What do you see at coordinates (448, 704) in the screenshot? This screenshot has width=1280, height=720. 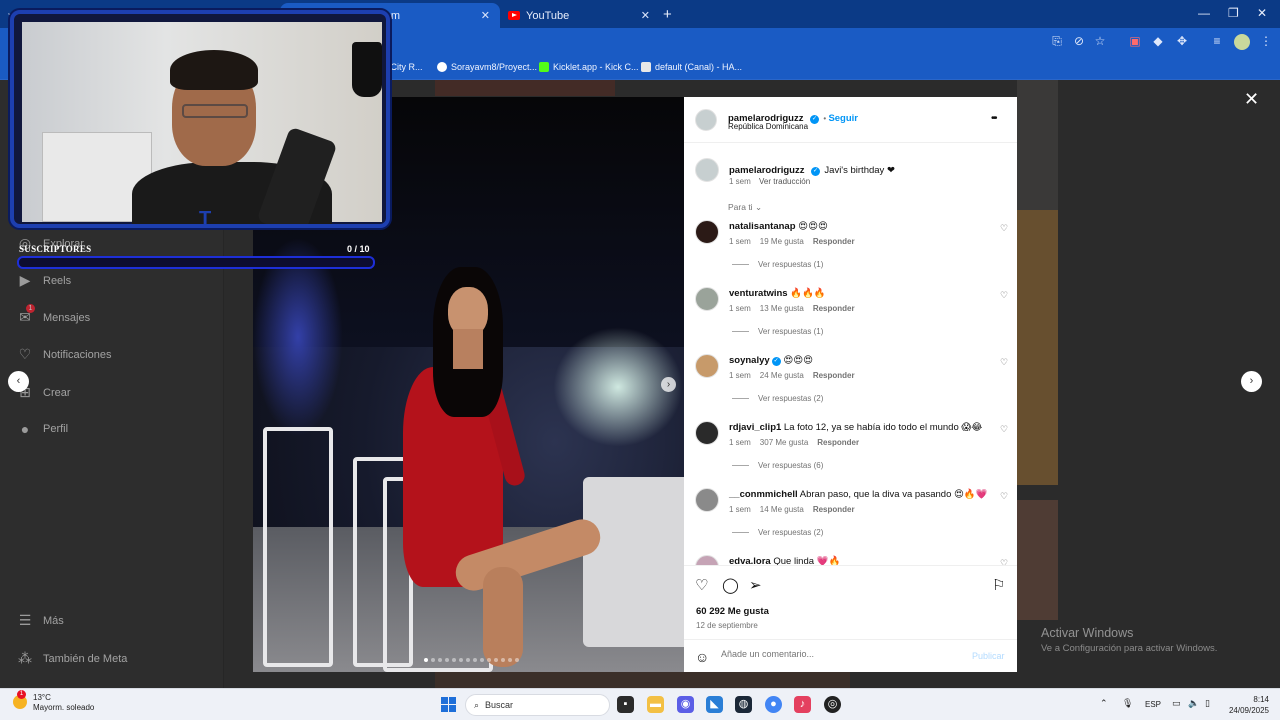 I see `windows-start-icon` at bounding box center [448, 704].